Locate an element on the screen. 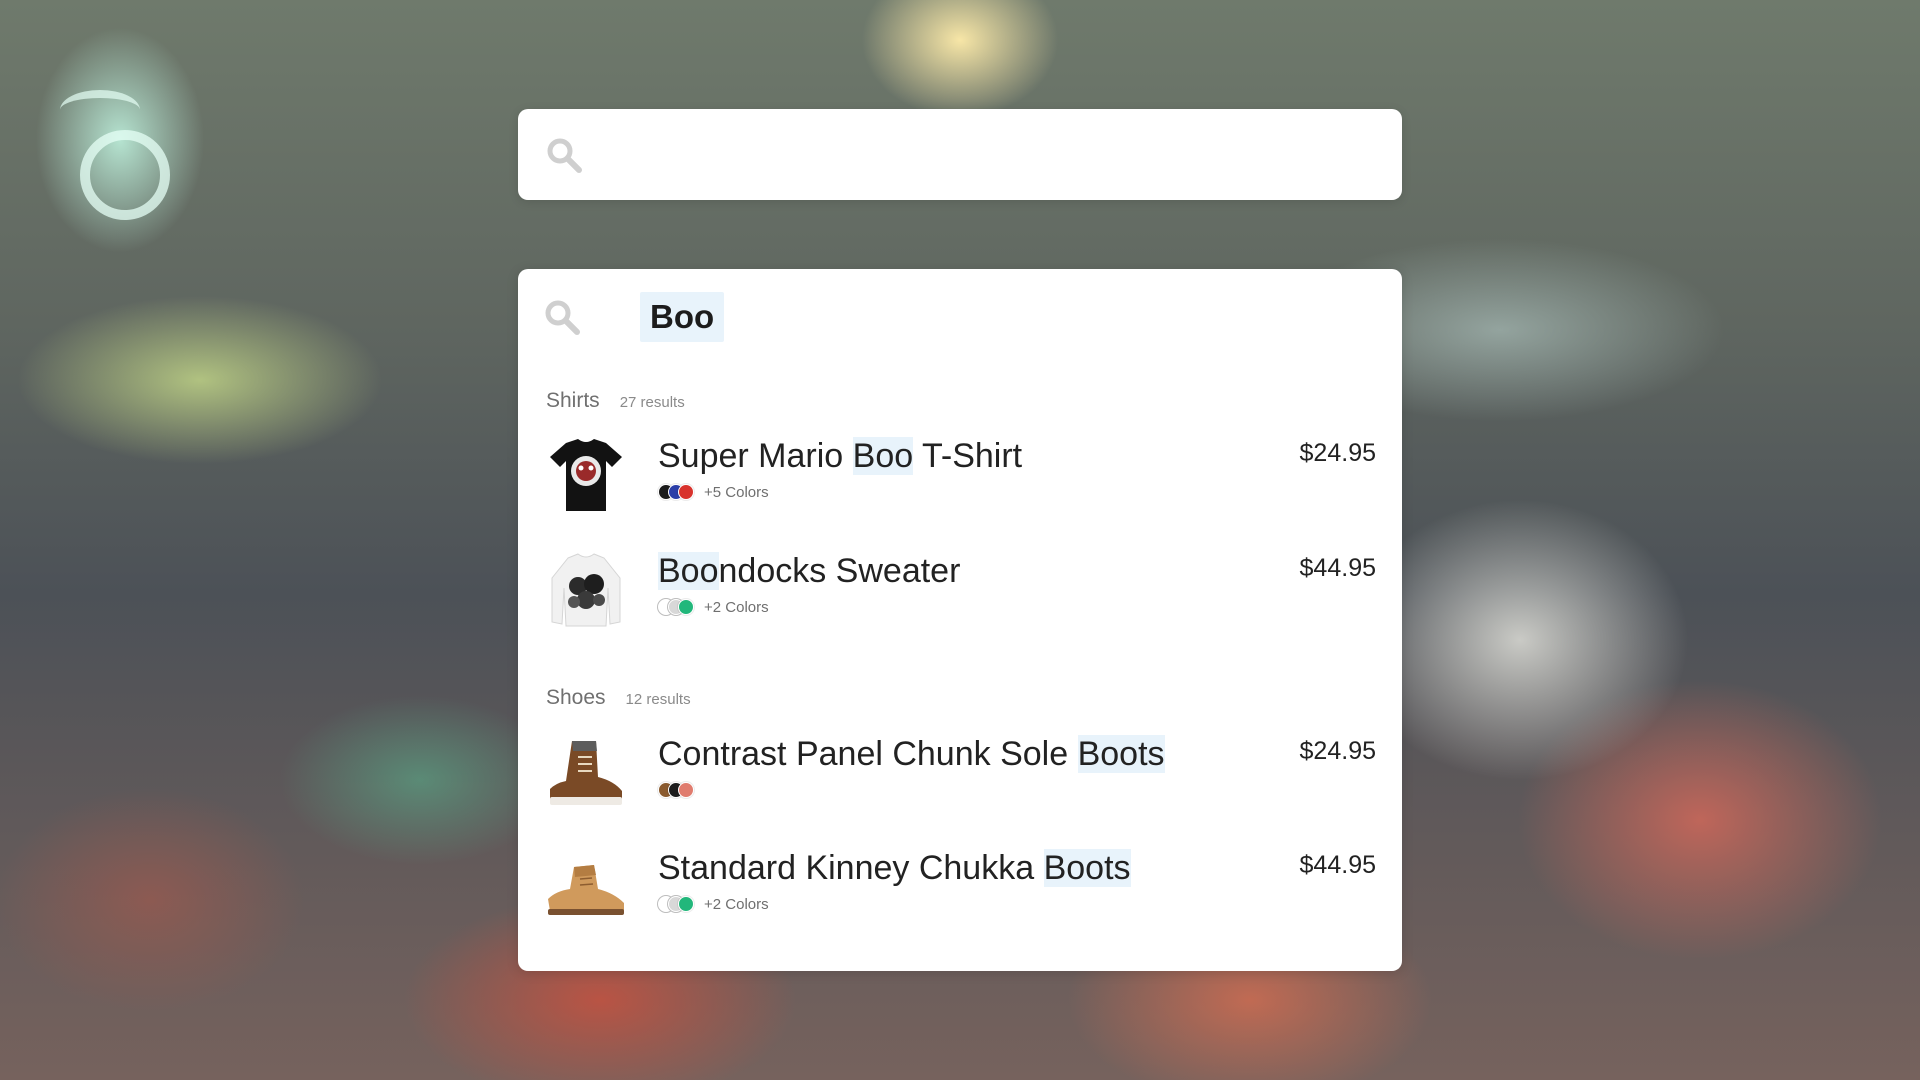 This screenshot has width=1920, height=1080. search-query: Boo is located at coordinates (682, 317).